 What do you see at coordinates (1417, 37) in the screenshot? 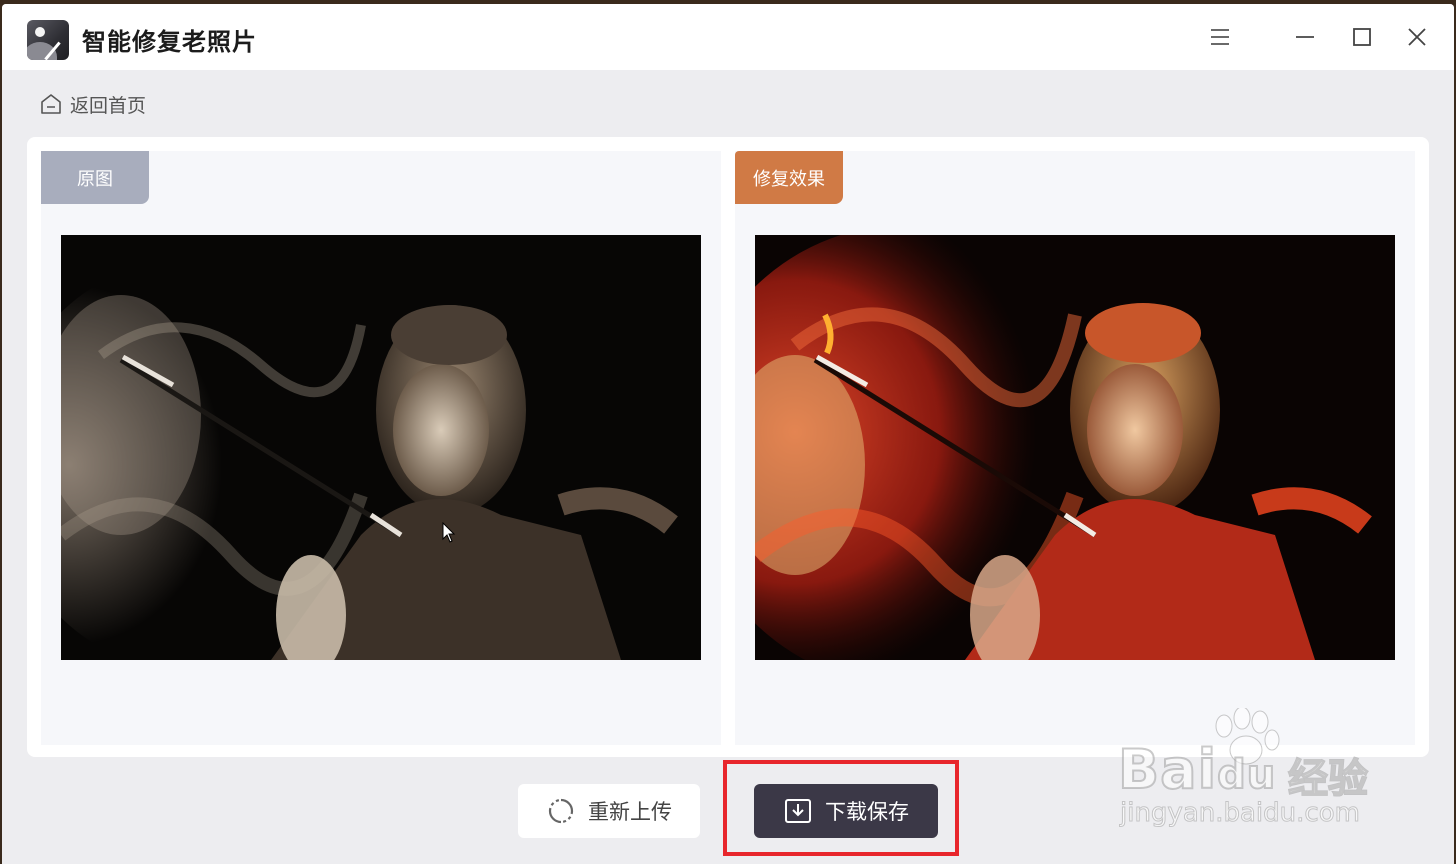
I see `close-icon` at bounding box center [1417, 37].